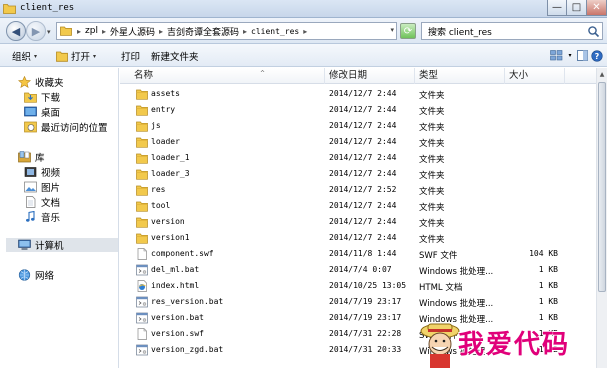  I want to click on scrollbar-thumb, so click(602, 187).